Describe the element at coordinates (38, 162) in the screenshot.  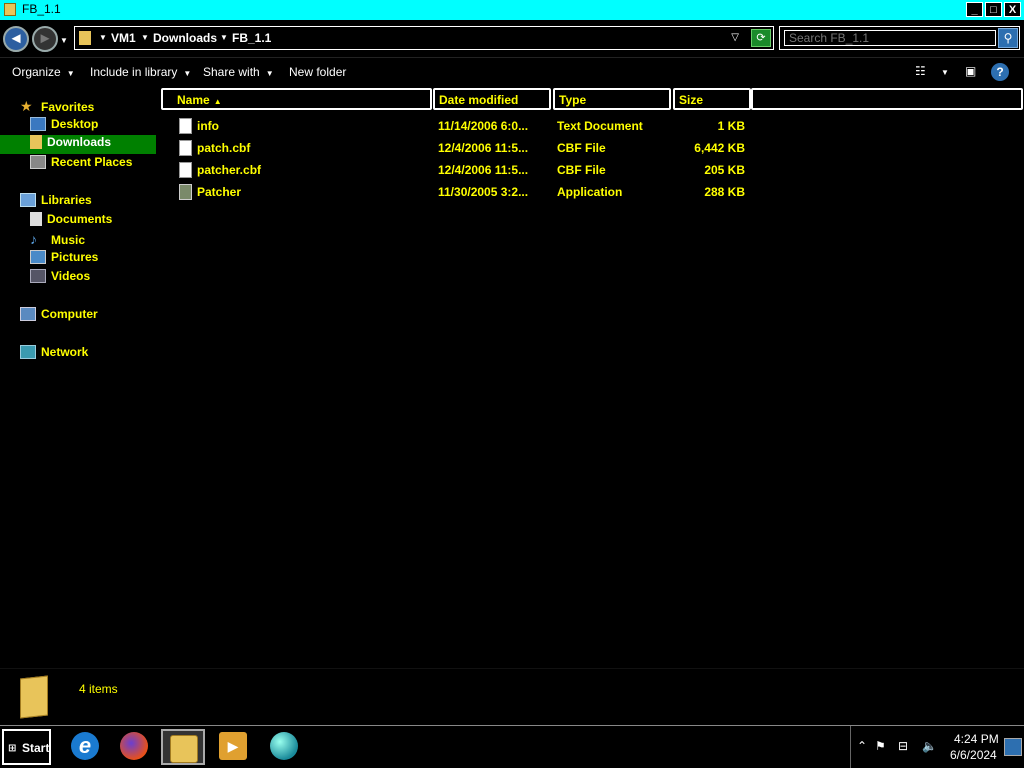
I see `recent-places-icon` at that location.